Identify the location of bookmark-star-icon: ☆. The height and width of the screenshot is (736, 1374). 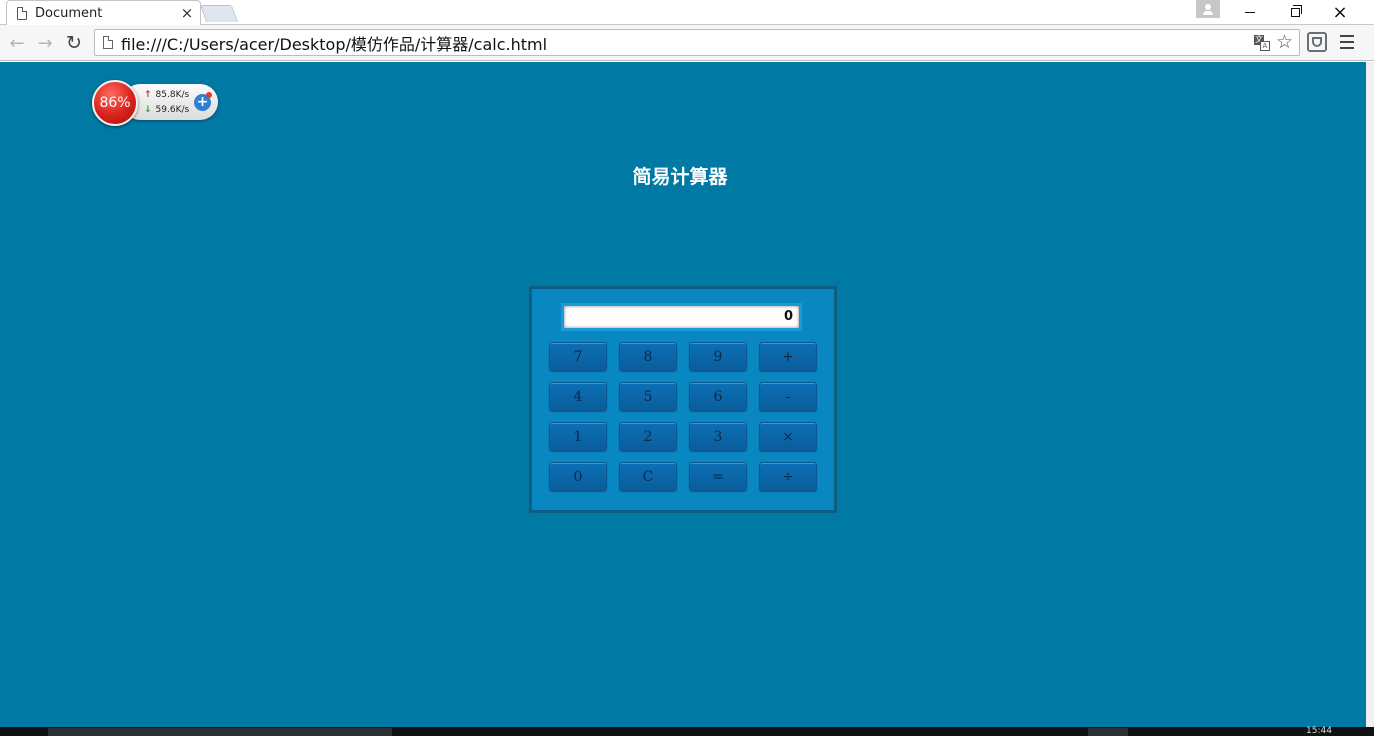
(1284, 42).